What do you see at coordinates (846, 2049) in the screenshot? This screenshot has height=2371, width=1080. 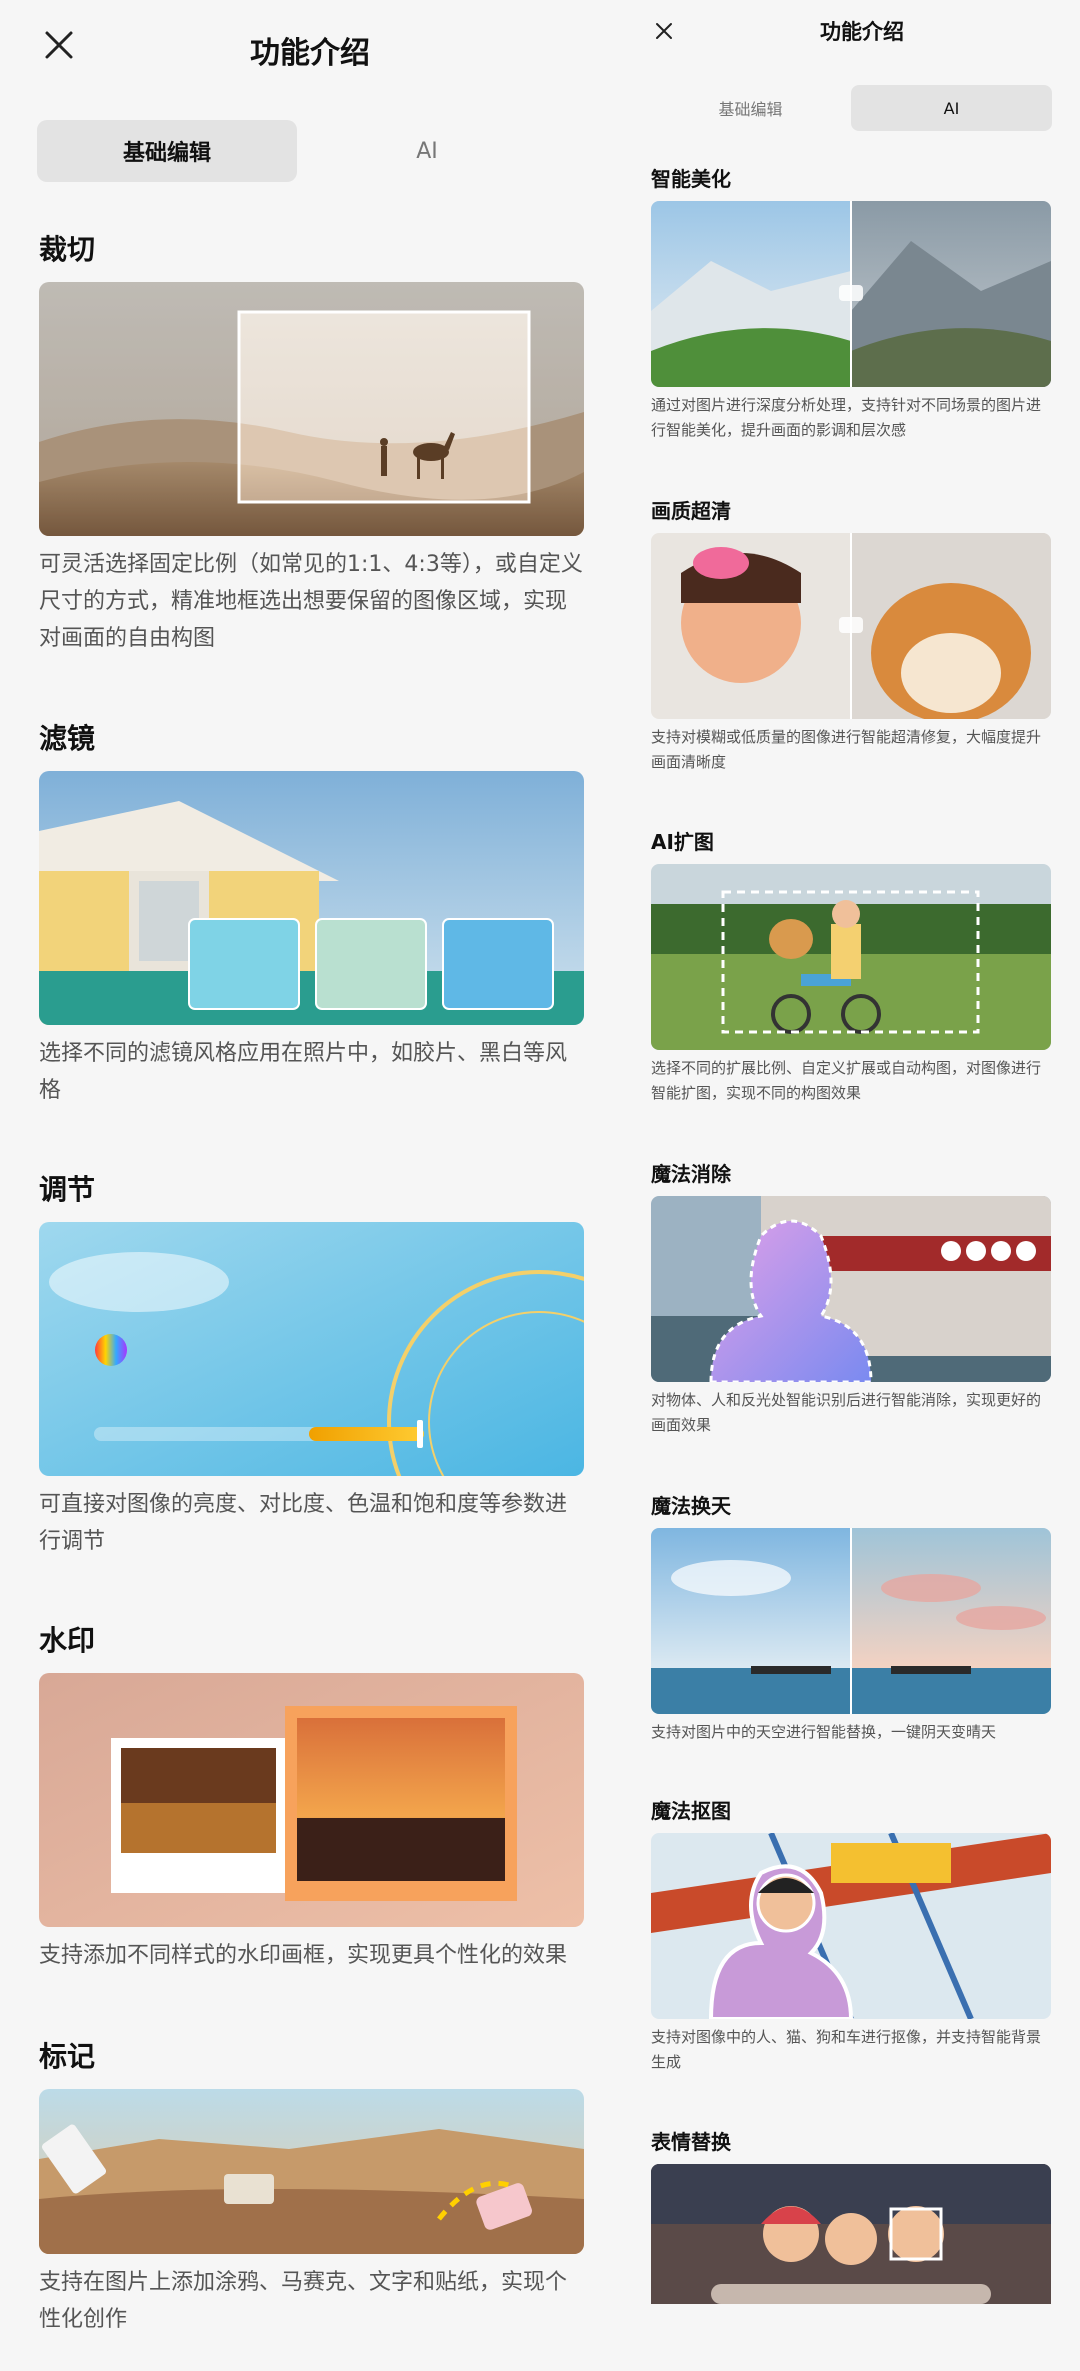 I see `section-description: 支持对图像中的人、猫、狗和车进行抠像，并支持智能背景生成` at bounding box center [846, 2049].